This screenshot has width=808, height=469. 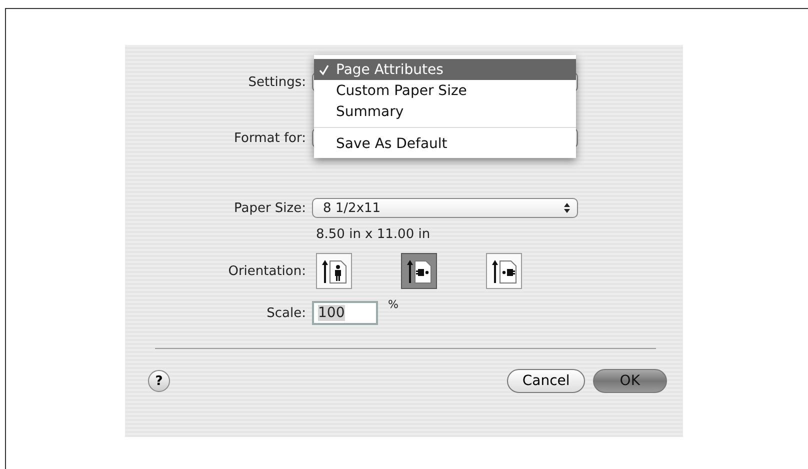 What do you see at coordinates (567, 208) in the screenshot?
I see `stepper-arrows-icon` at bounding box center [567, 208].